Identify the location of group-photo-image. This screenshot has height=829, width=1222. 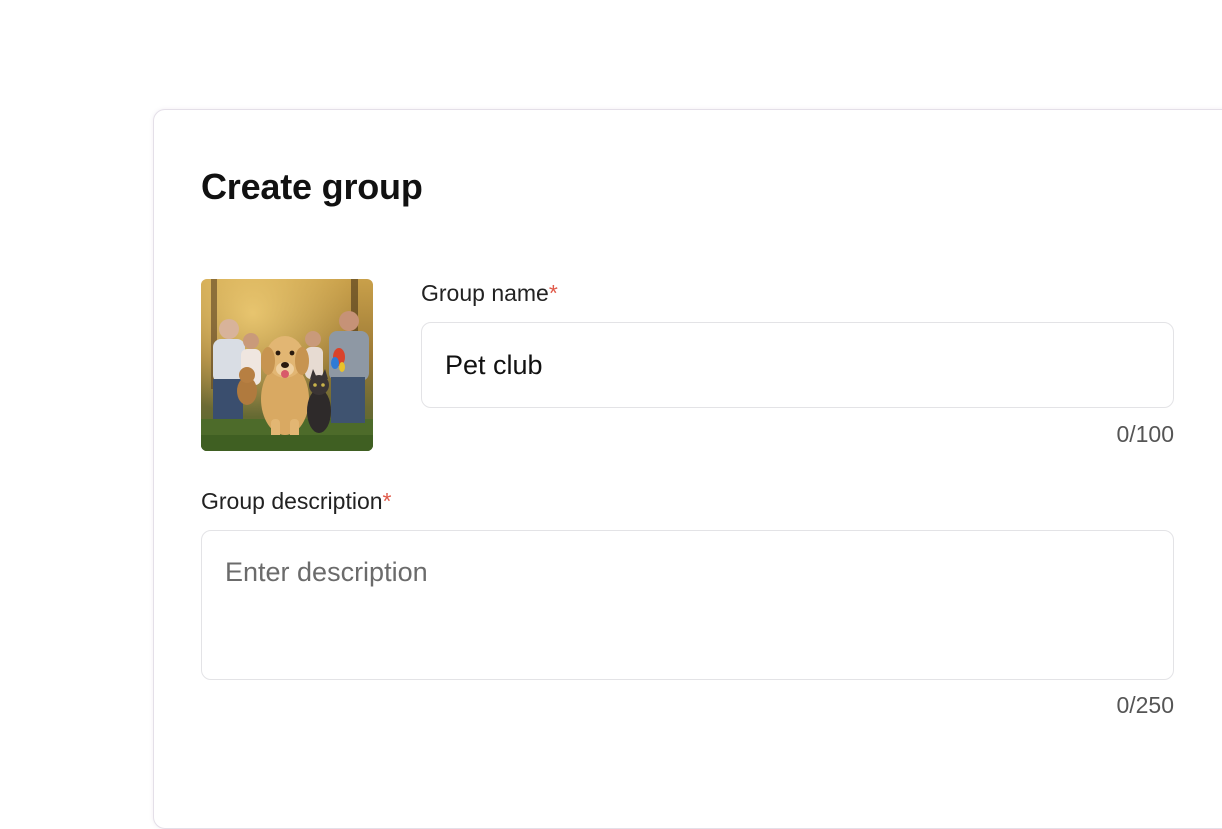
(287, 365).